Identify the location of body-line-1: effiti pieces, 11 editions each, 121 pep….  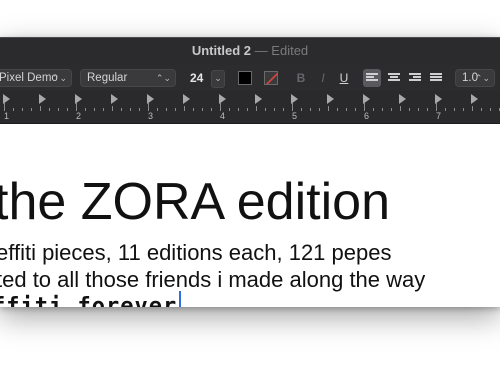
(196, 252).